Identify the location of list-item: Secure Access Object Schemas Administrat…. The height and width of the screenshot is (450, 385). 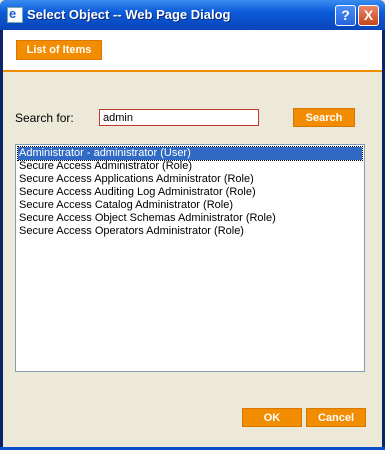
(190, 218).